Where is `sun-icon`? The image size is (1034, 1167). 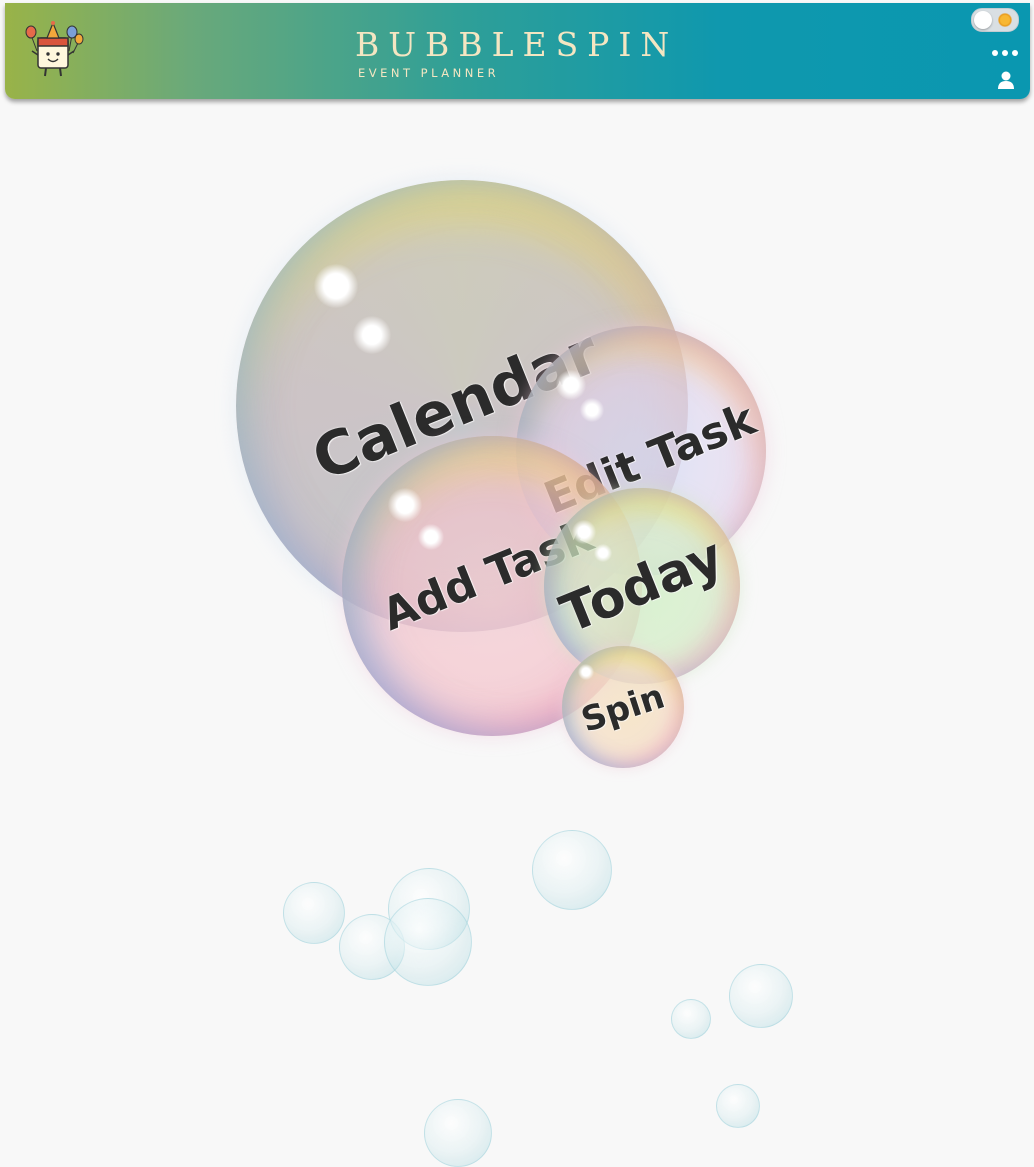 sun-icon is located at coordinates (1005, 20).